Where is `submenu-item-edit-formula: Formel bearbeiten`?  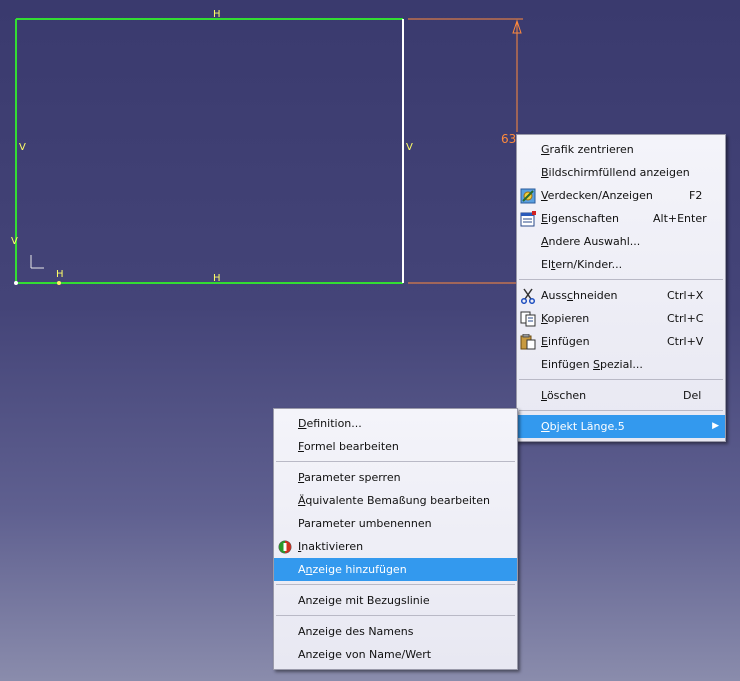 submenu-item-edit-formula: Formel bearbeiten is located at coordinates (395, 446).